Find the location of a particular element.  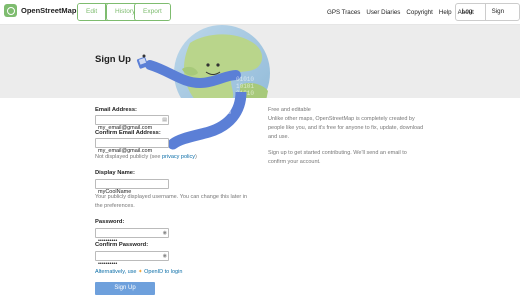

email-note-text: Not displayed publicly (see is located at coordinates (128, 157).